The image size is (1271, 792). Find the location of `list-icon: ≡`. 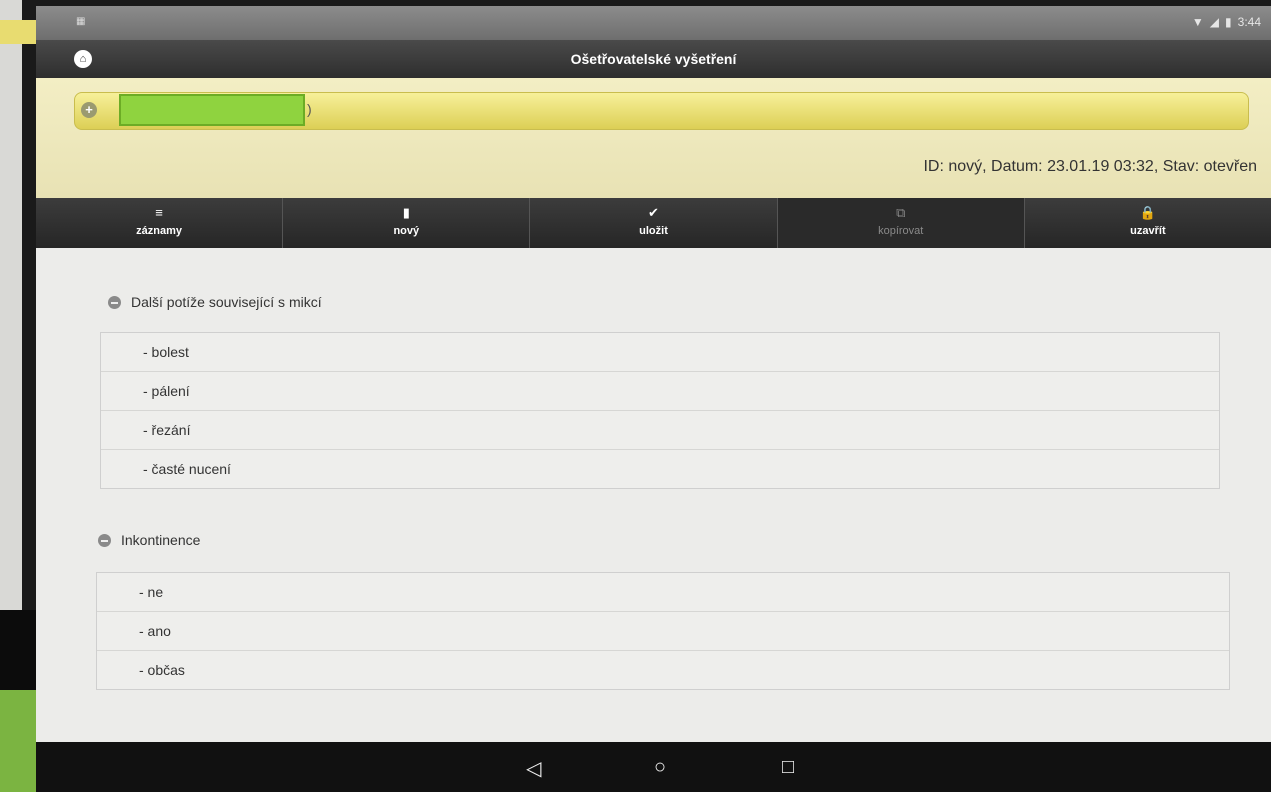

list-icon: ≡ is located at coordinates (159, 212).